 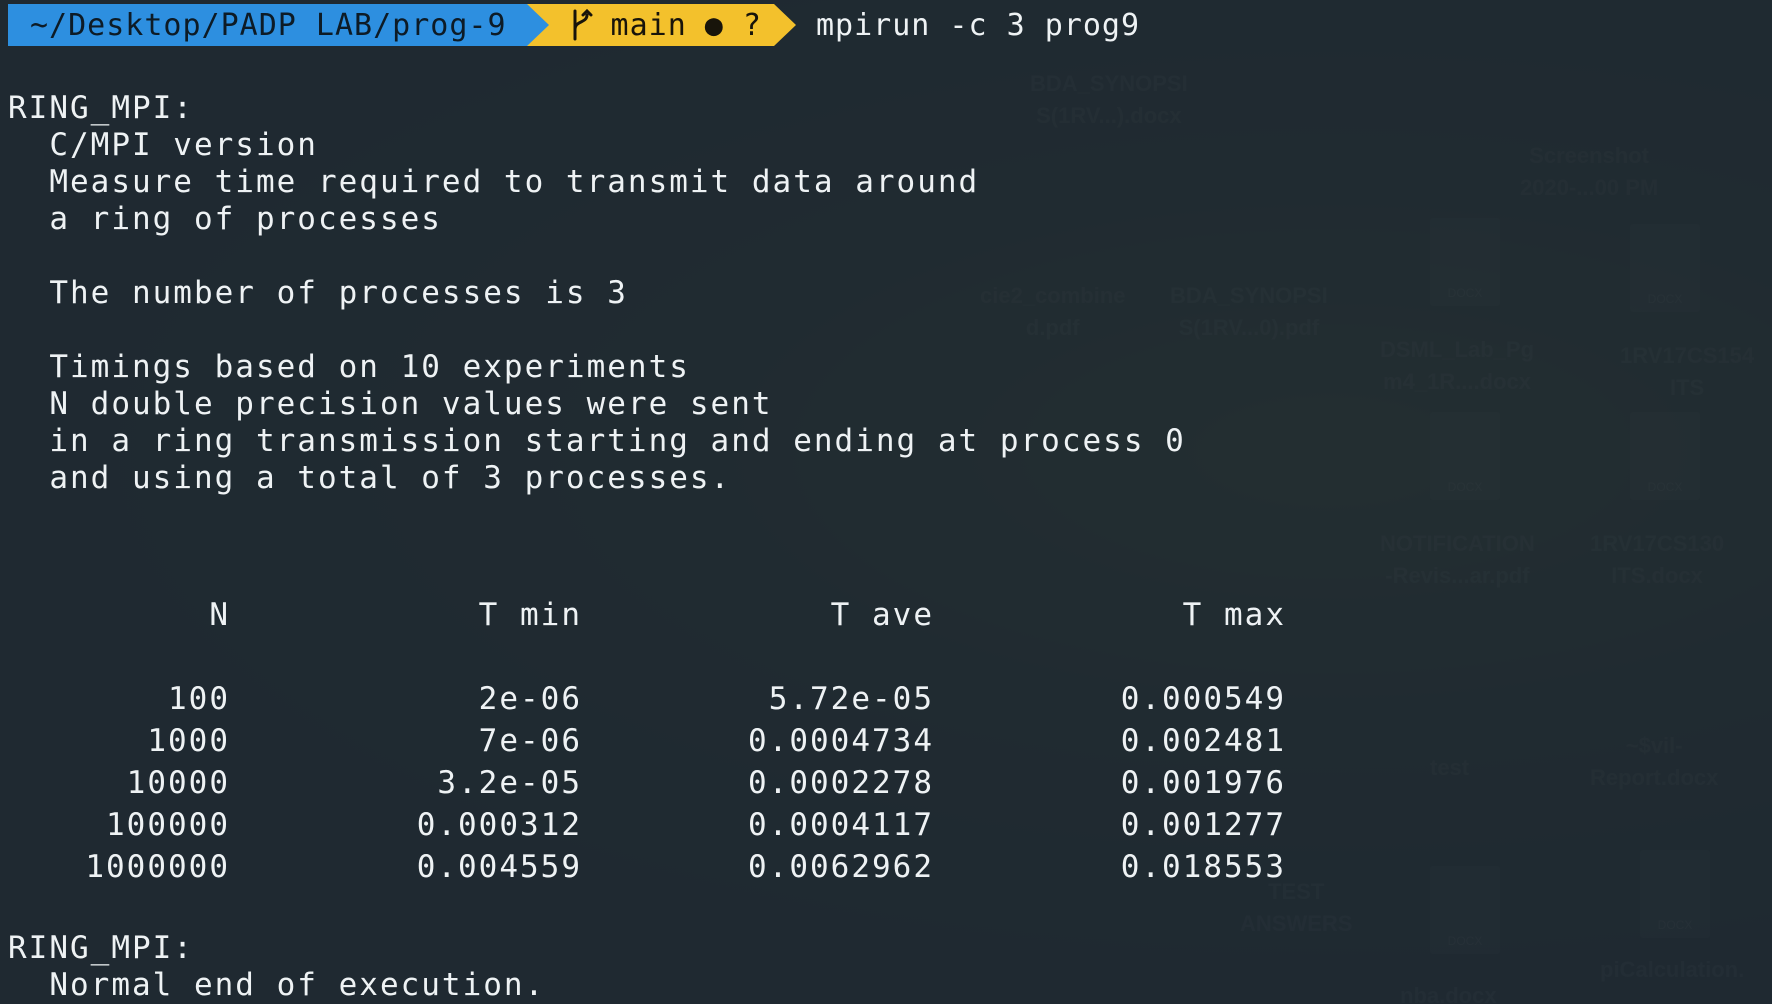 I want to click on git-branch-name: main, so click(x=648, y=25).